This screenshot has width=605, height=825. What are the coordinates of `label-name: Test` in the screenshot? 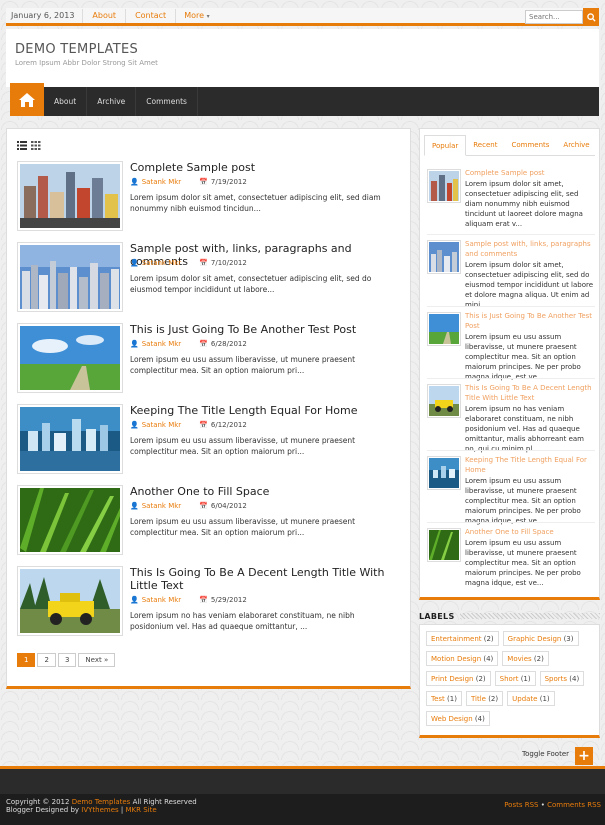 It's located at (438, 699).